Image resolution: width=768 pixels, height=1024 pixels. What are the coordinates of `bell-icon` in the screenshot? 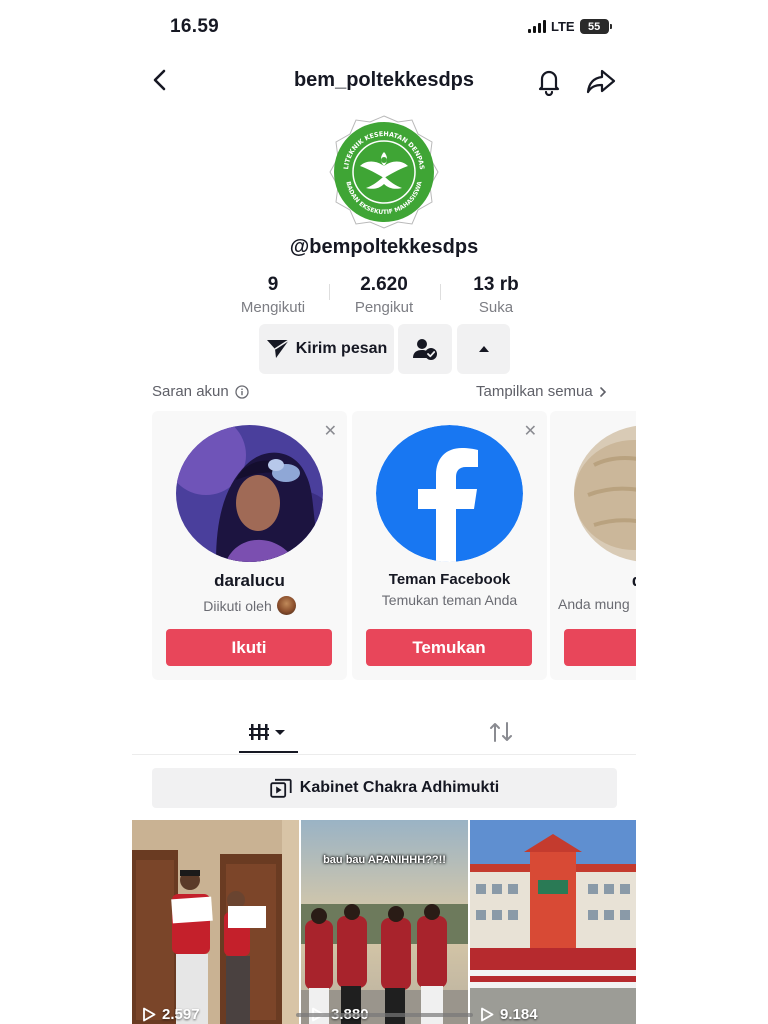 It's located at (549, 83).